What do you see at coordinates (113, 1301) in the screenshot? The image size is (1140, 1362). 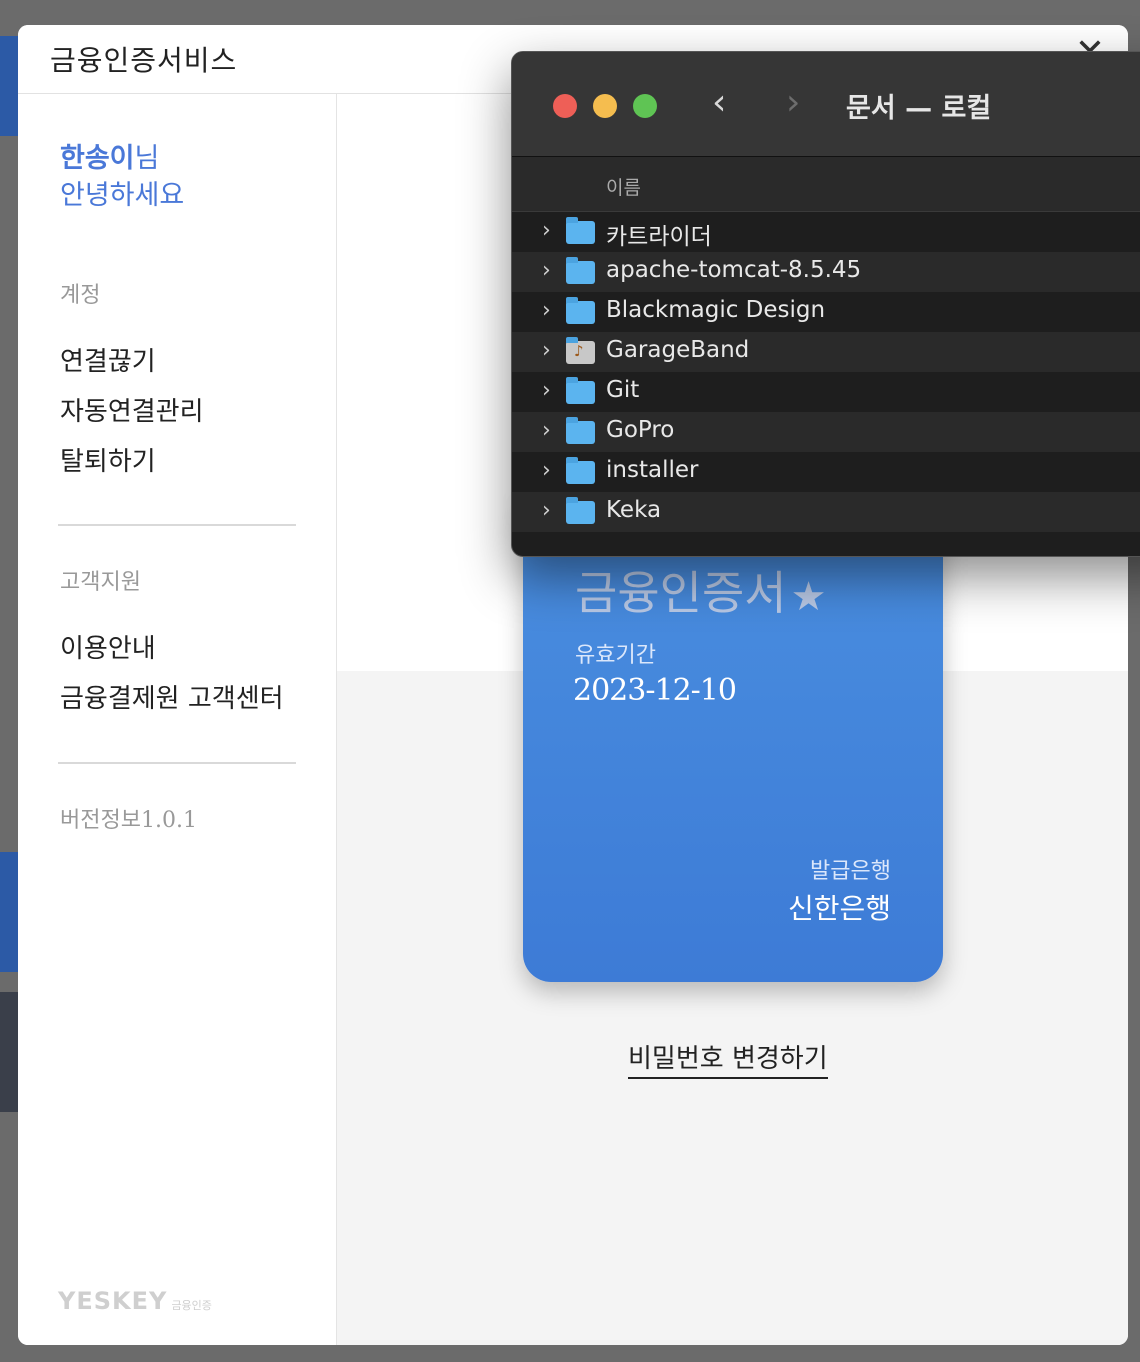 I see `logo-main: YESKEY` at bounding box center [113, 1301].